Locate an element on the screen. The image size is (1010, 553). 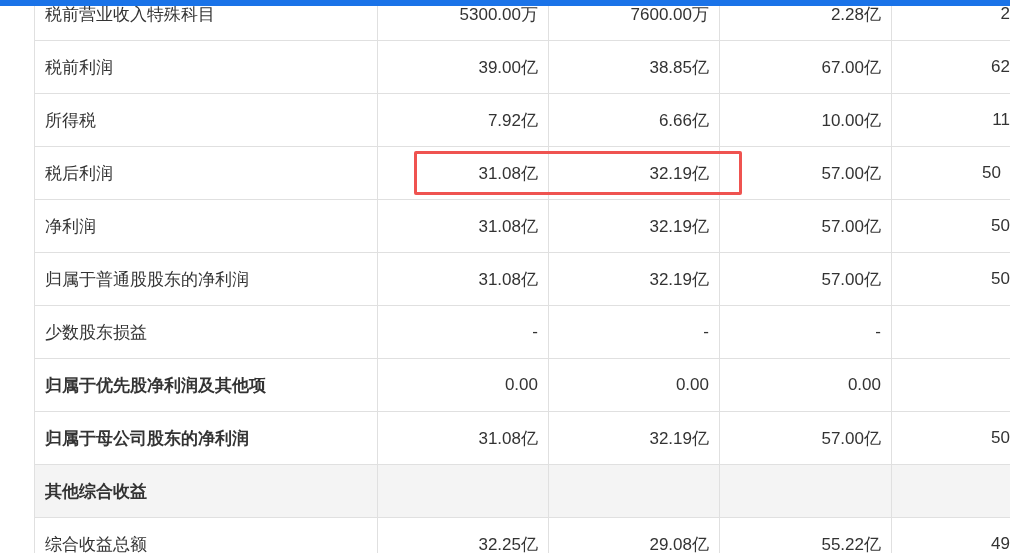
table-cell-text: 67.00亿 is located at coordinates (851, 67).